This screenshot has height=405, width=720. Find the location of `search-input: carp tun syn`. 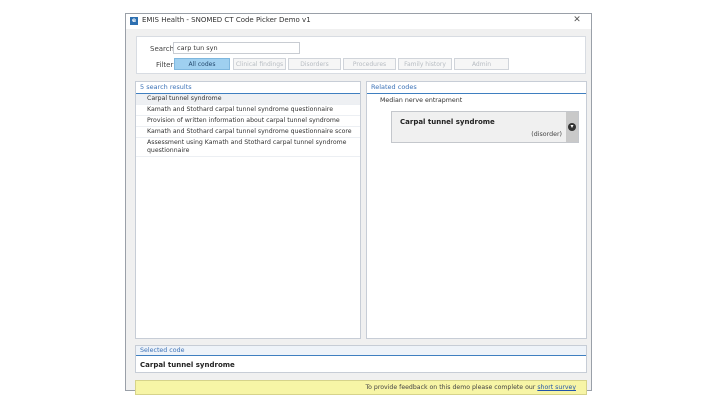

search-input: carp tun syn is located at coordinates (236, 48).